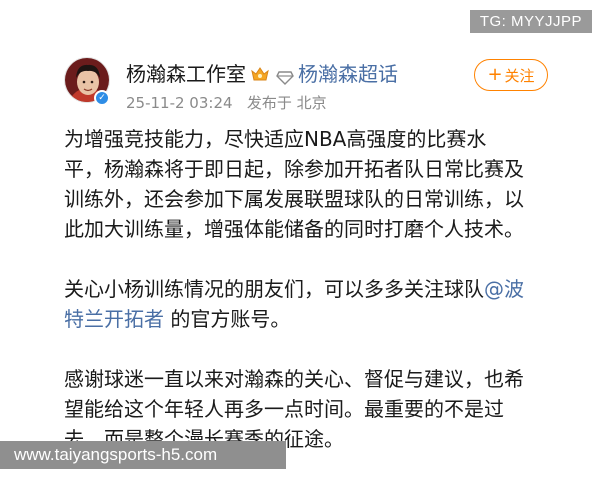  Describe the element at coordinates (274, 289) in the screenshot. I see `post-paragraph-2-text: 关心小杨训练情况的朋友们，可以多多关注球队` at that location.